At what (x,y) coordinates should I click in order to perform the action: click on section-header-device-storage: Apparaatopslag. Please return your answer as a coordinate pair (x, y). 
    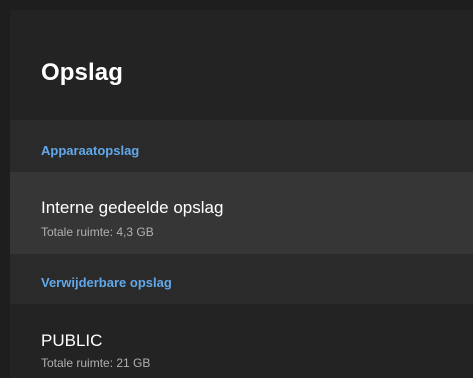
    Looking at the image, I should click on (241, 146).